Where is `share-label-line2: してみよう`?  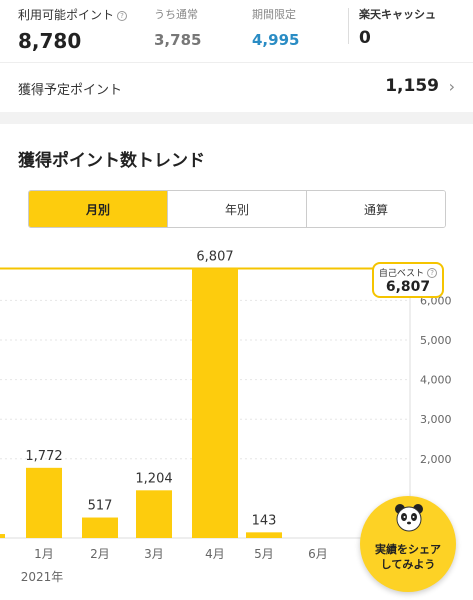 share-label-line2: してみよう is located at coordinates (408, 564).